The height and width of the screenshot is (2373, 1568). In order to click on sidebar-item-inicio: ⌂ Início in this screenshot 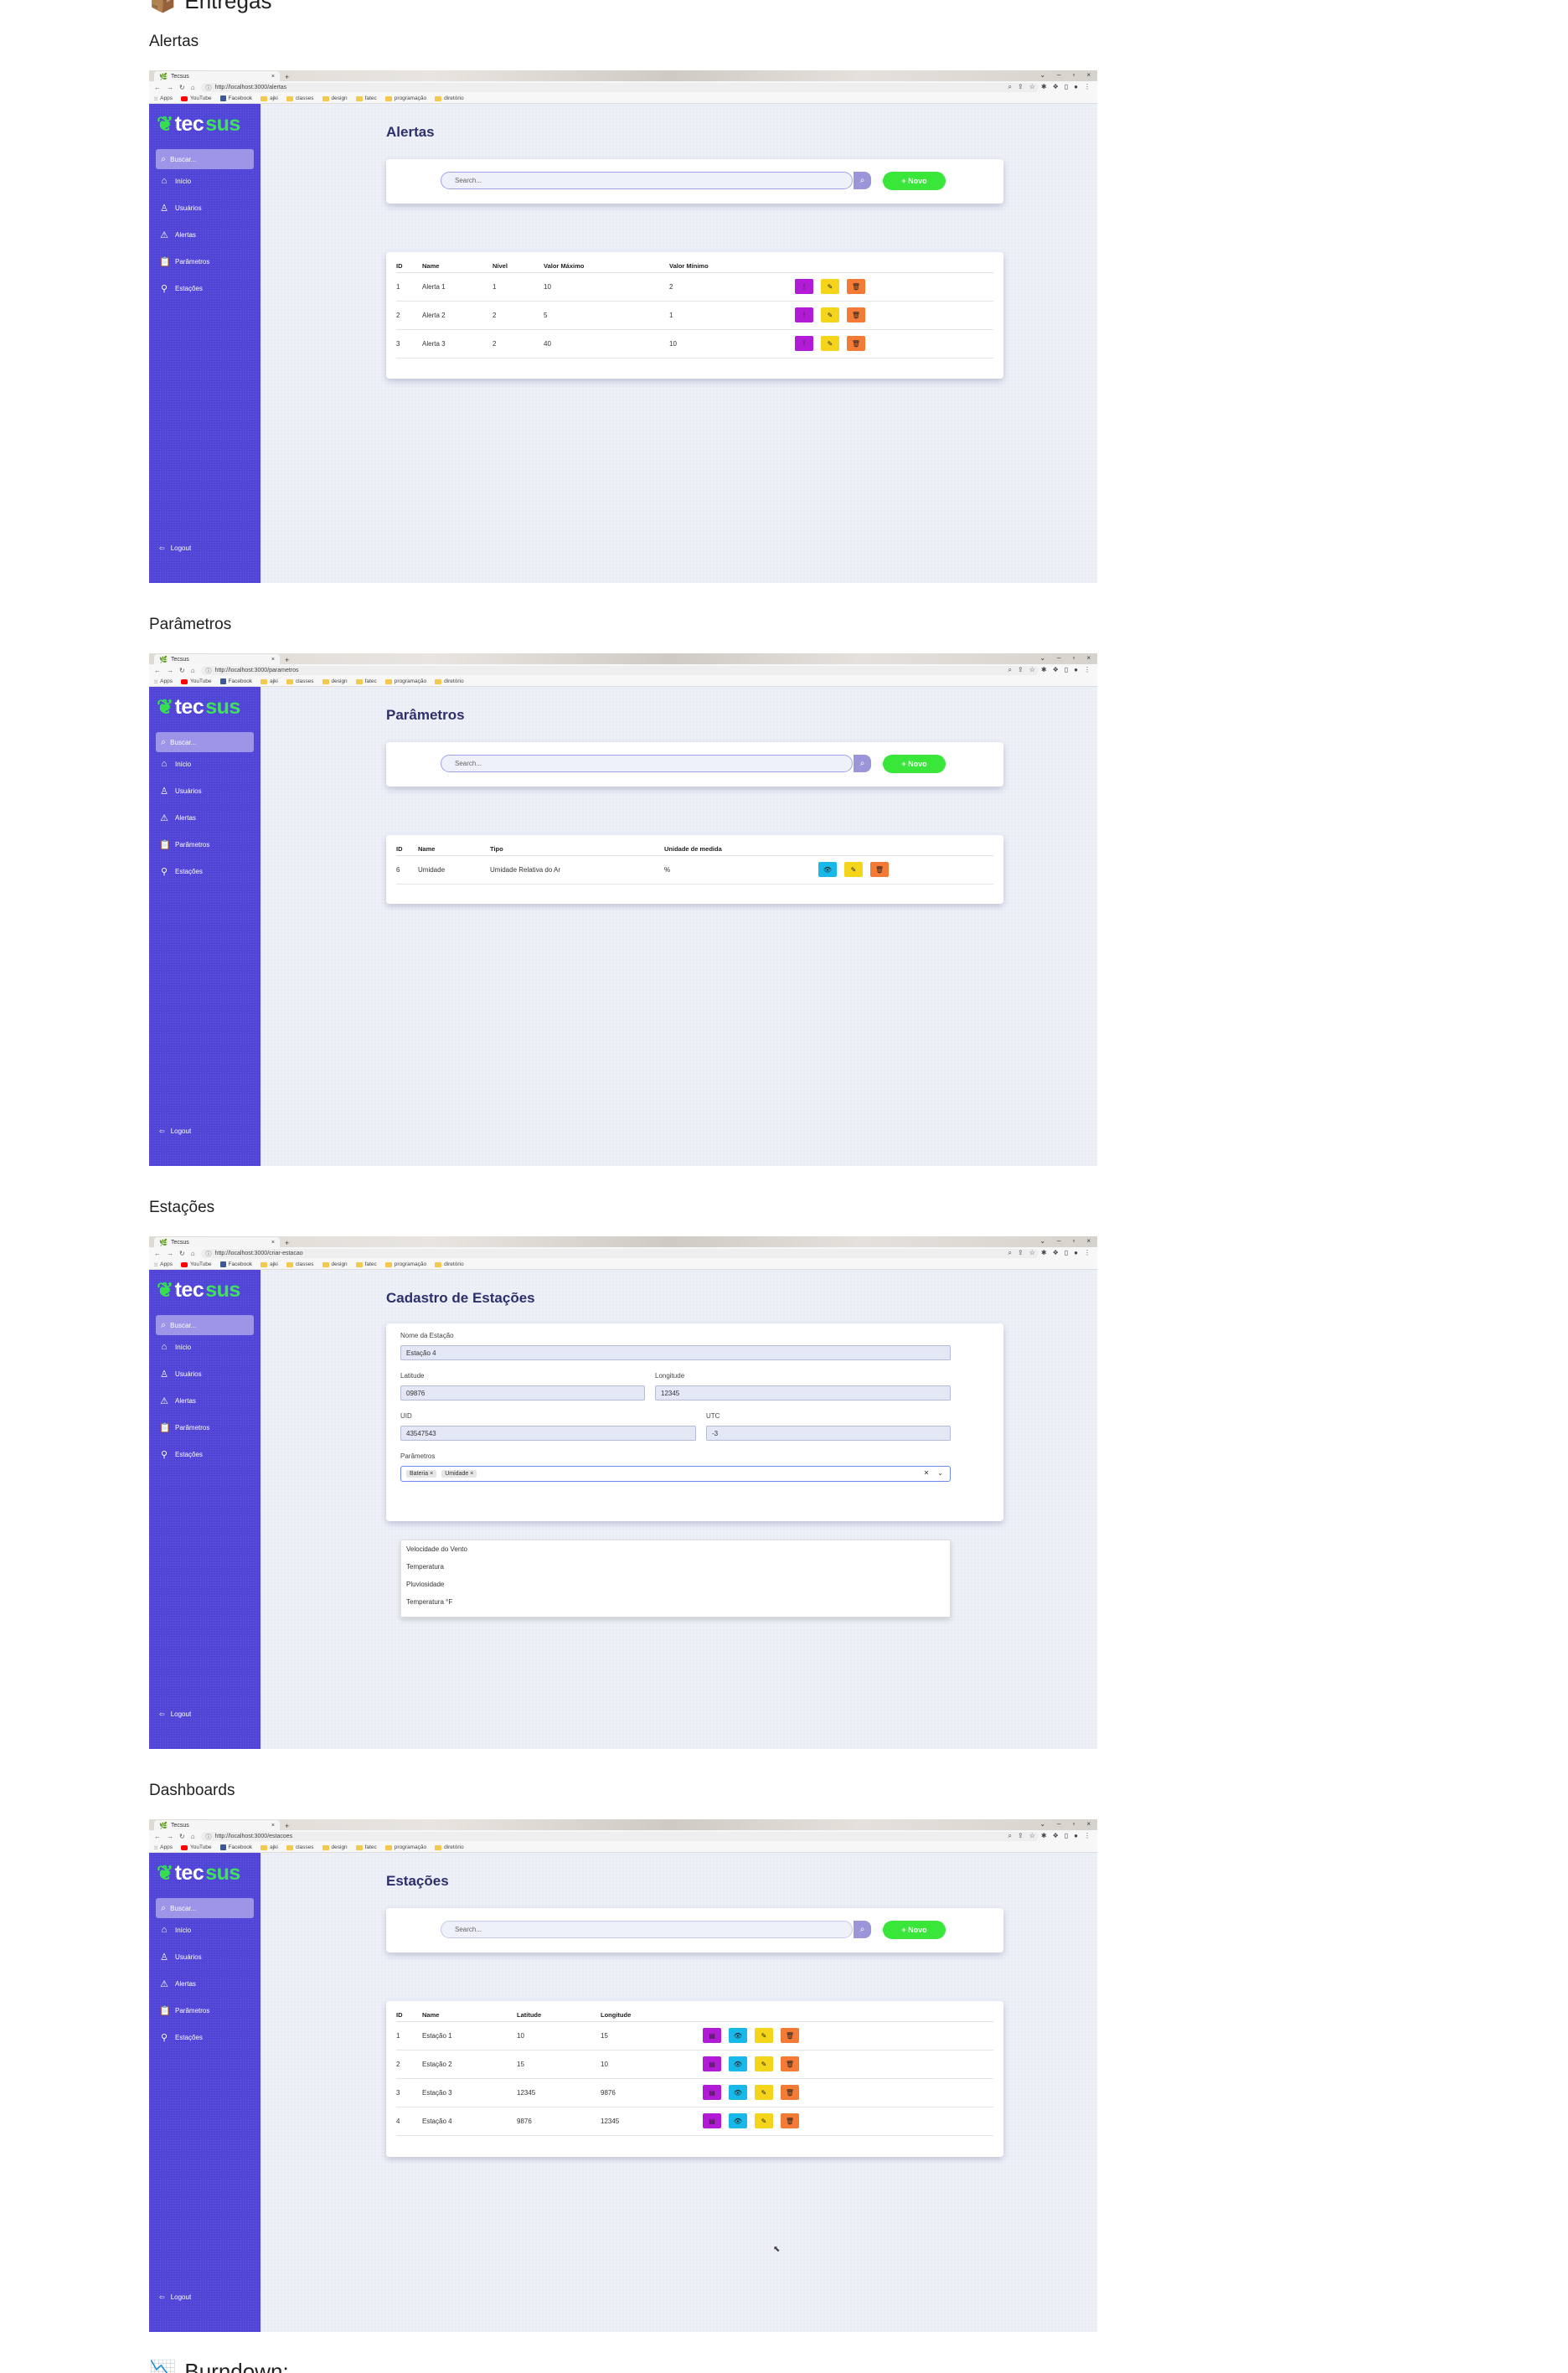, I will do `click(175, 181)`.